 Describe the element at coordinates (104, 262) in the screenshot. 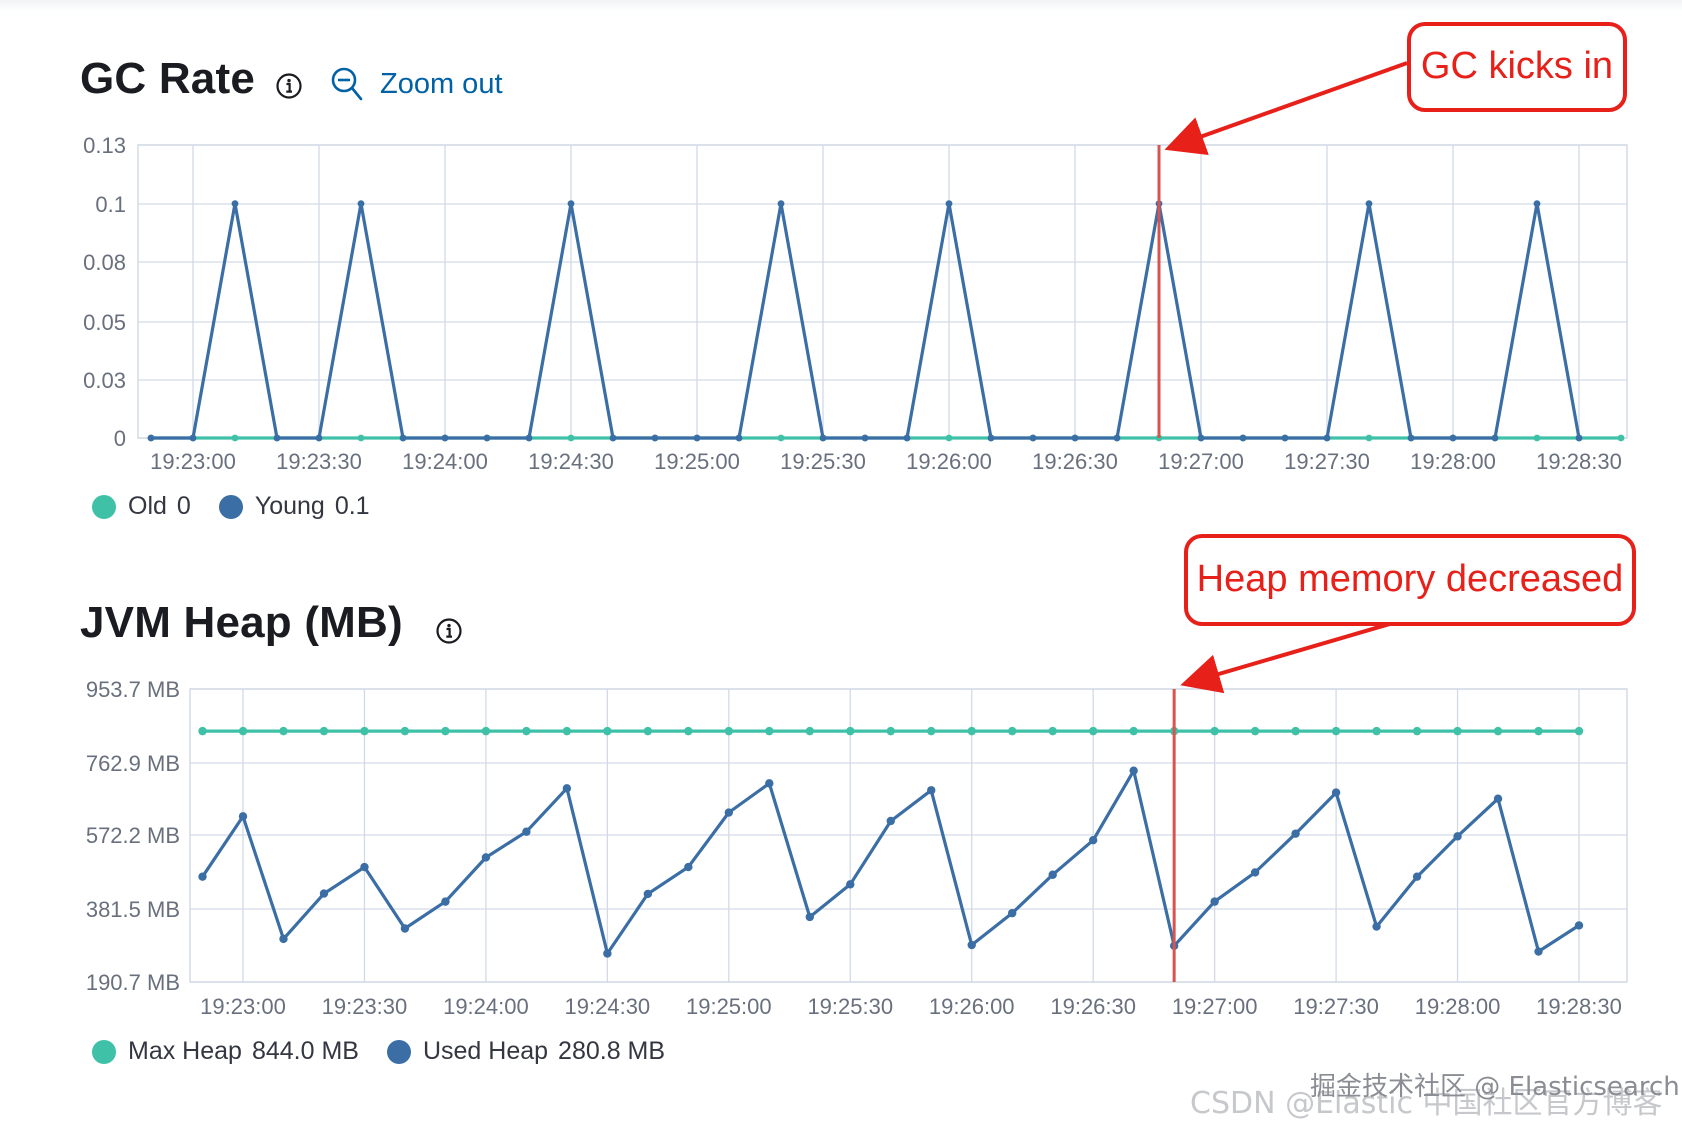

I see `y-tick-label: 0.08` at that location.